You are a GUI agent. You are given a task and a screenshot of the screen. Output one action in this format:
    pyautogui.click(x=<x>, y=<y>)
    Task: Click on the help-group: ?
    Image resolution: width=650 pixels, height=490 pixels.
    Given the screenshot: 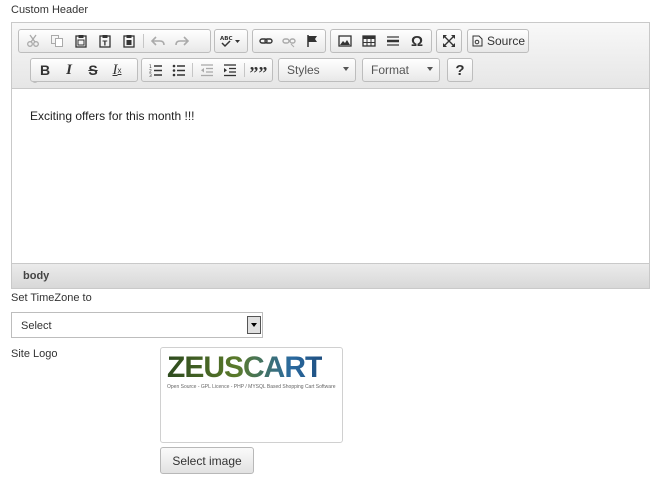 What is the action you would take?
    pyautogui.click(x=460, y=70)
    